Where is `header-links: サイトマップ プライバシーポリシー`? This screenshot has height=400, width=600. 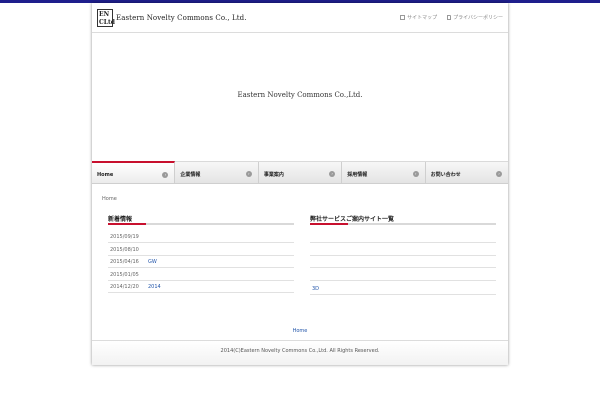 header-links: サイトマップ プライバシーポリシー is located at coordinates (451, 17).